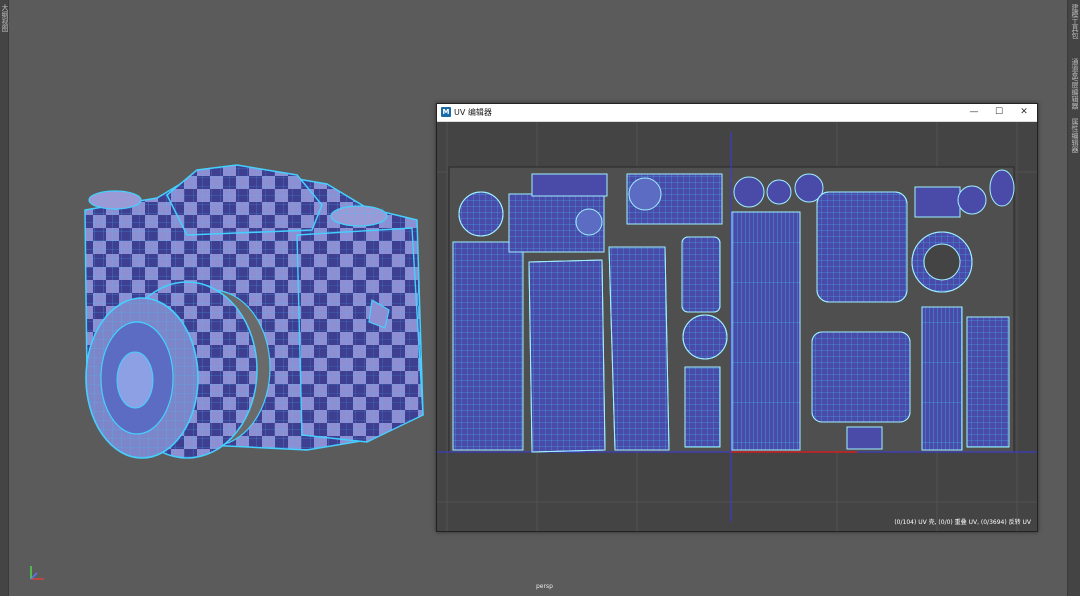  What do you see at coordinates (1024, 112) in the screenshot?
I see `close-button: ✕` at bounding box center [1024, 112].